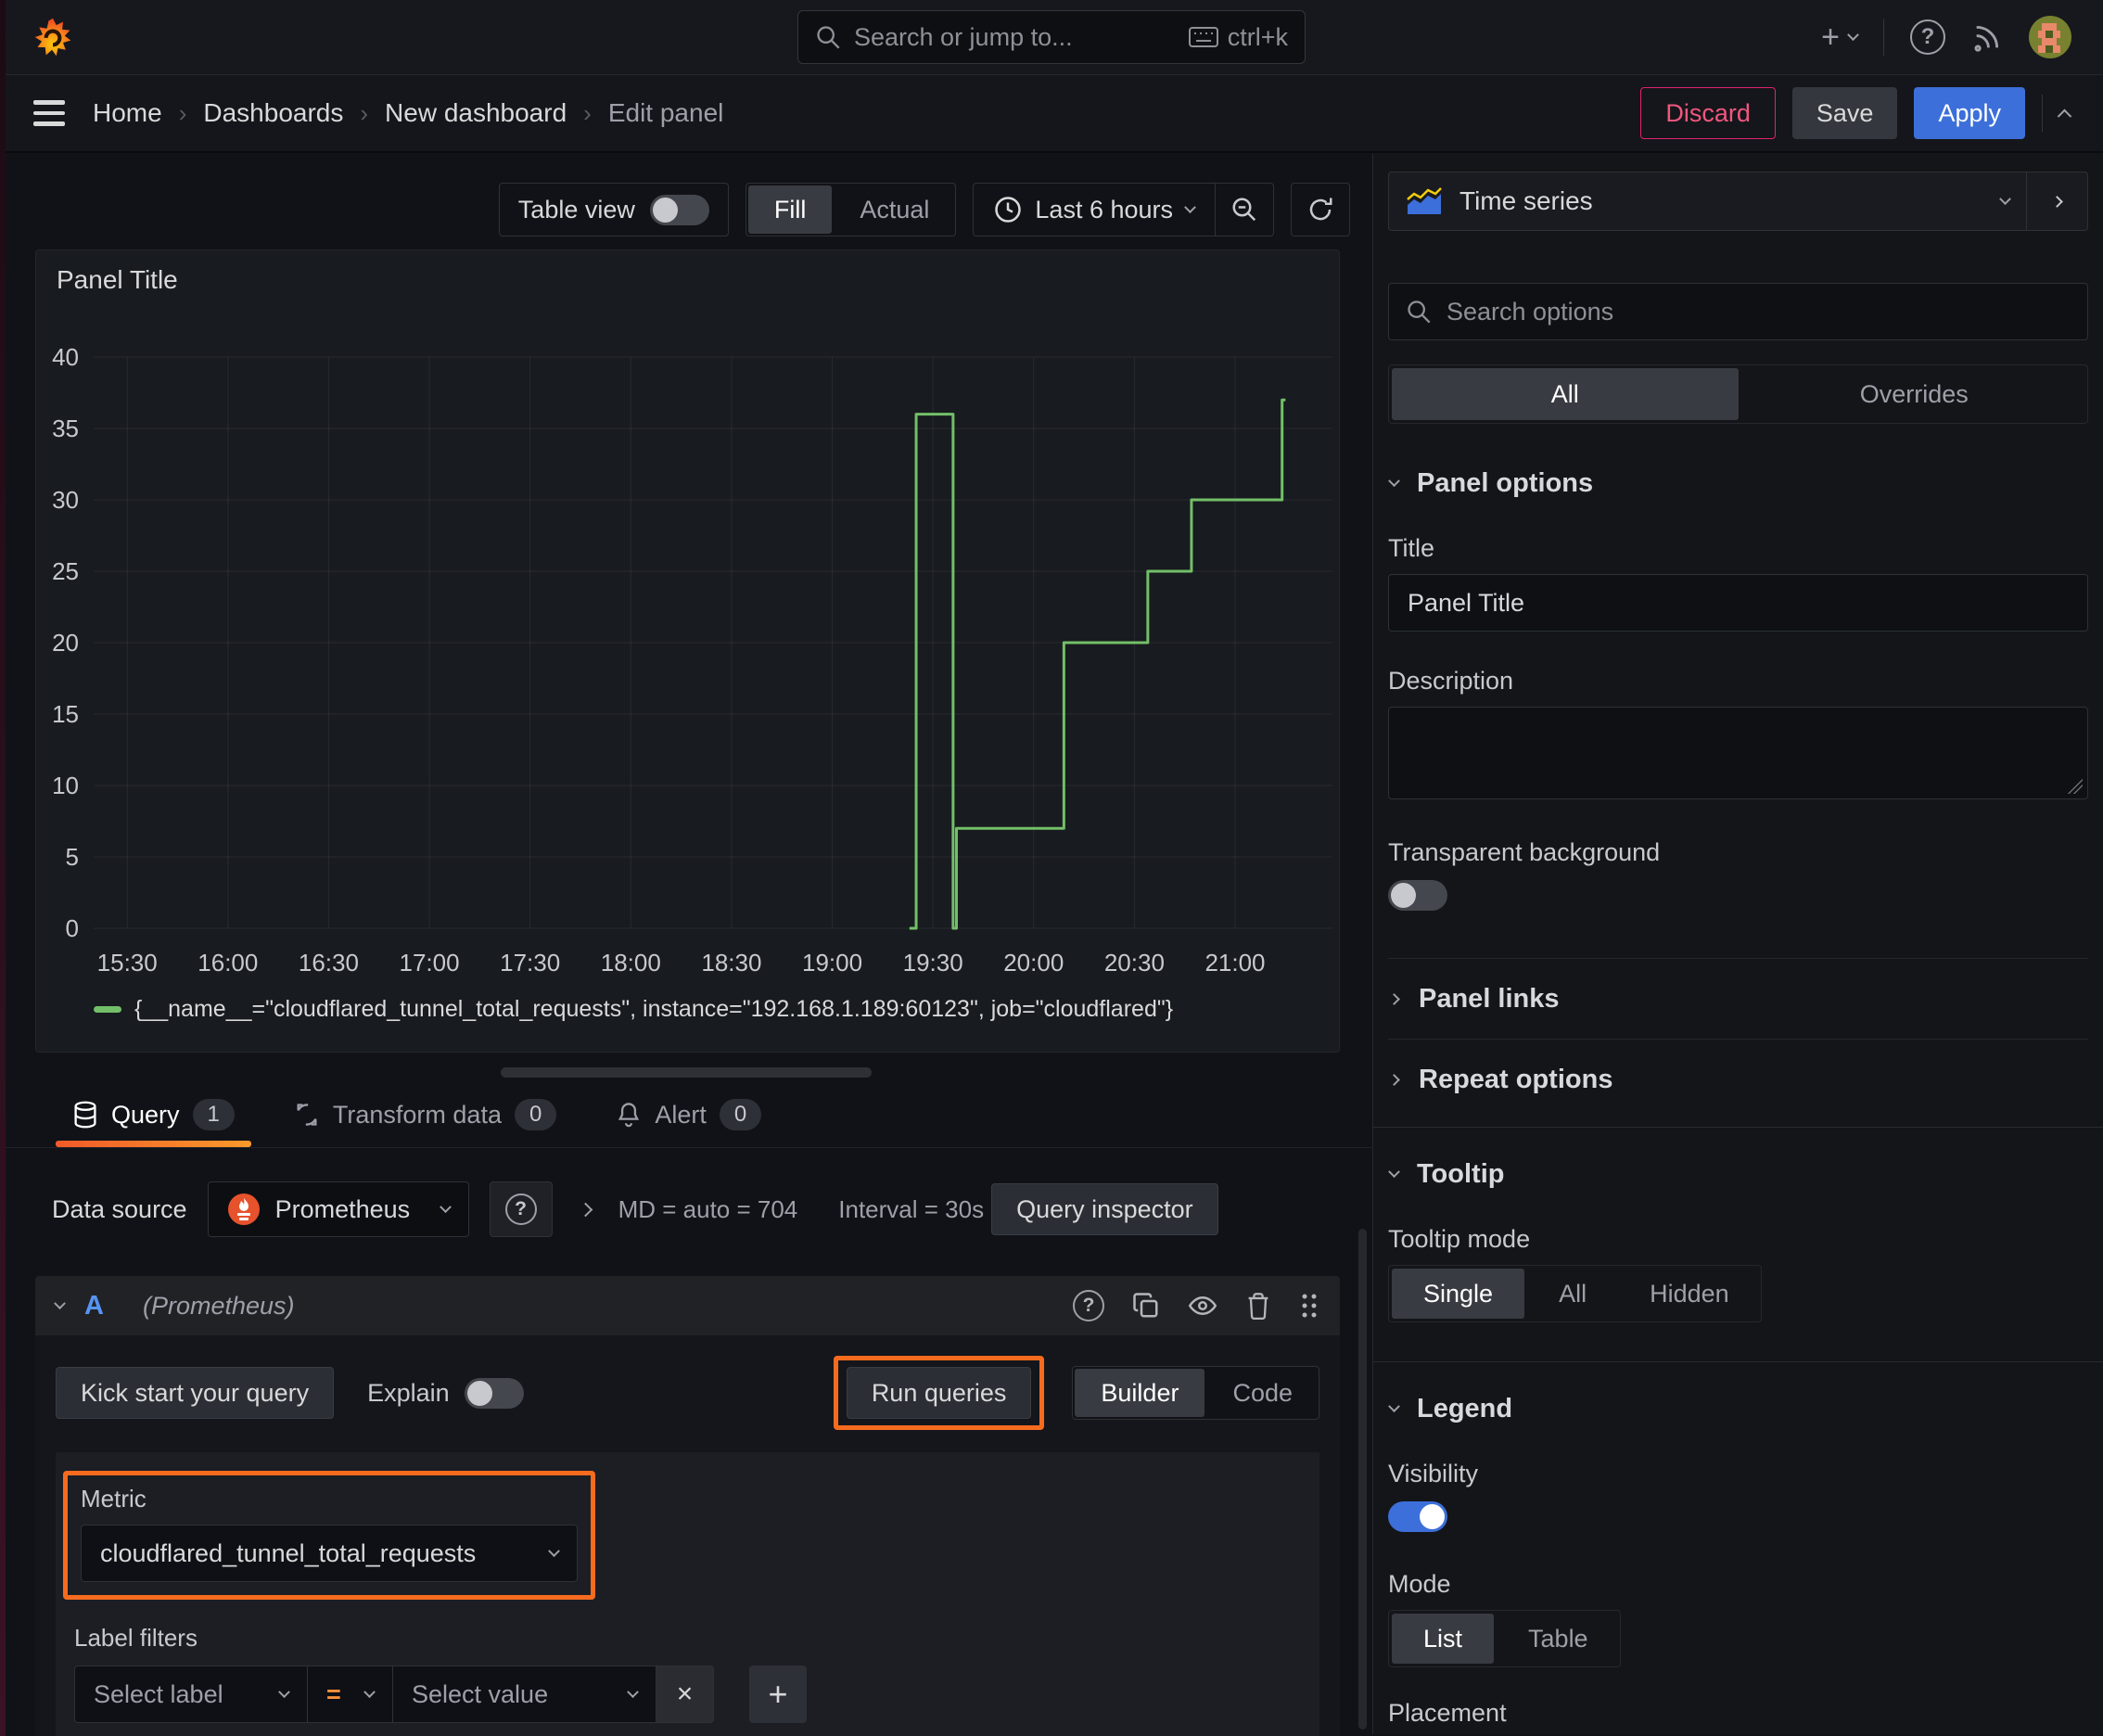 The height and width of the screenshot is (1736, 2103). Describe the element at coordinates (1572, 1293) in the screenshot. I see `tooltip-all-option: All` at that location.